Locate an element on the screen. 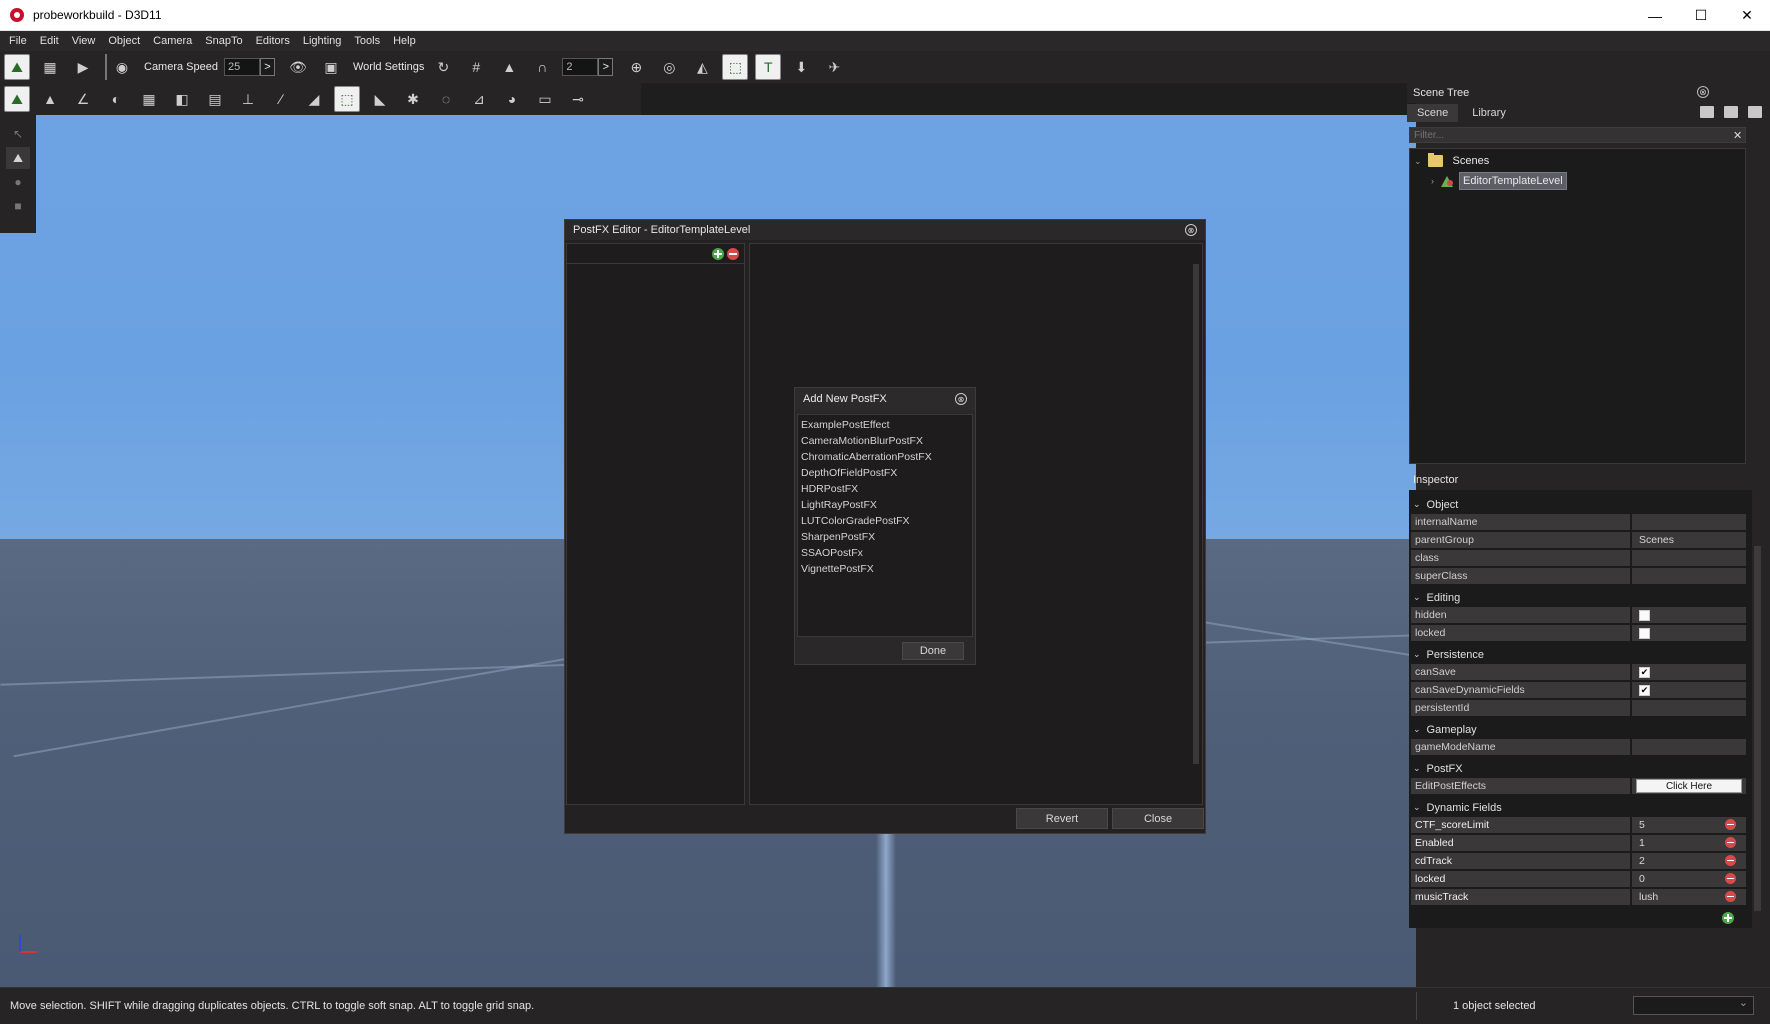 This screenshot has height=1024, width=1770. lock-icon is located at coordinates (1707, 112).